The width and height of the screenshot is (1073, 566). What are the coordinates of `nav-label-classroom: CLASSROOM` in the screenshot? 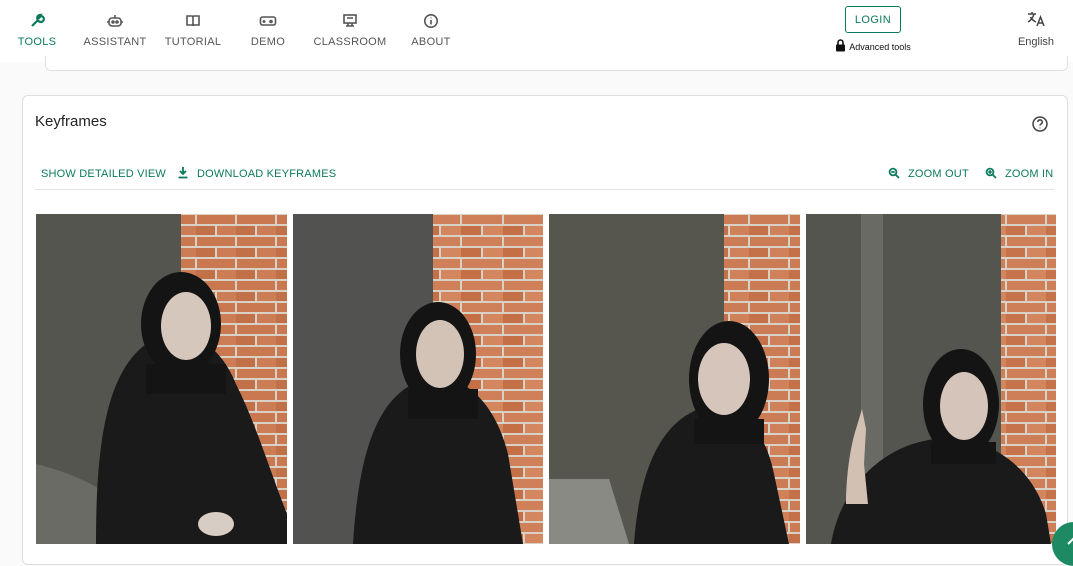 It's located at (350, 42).